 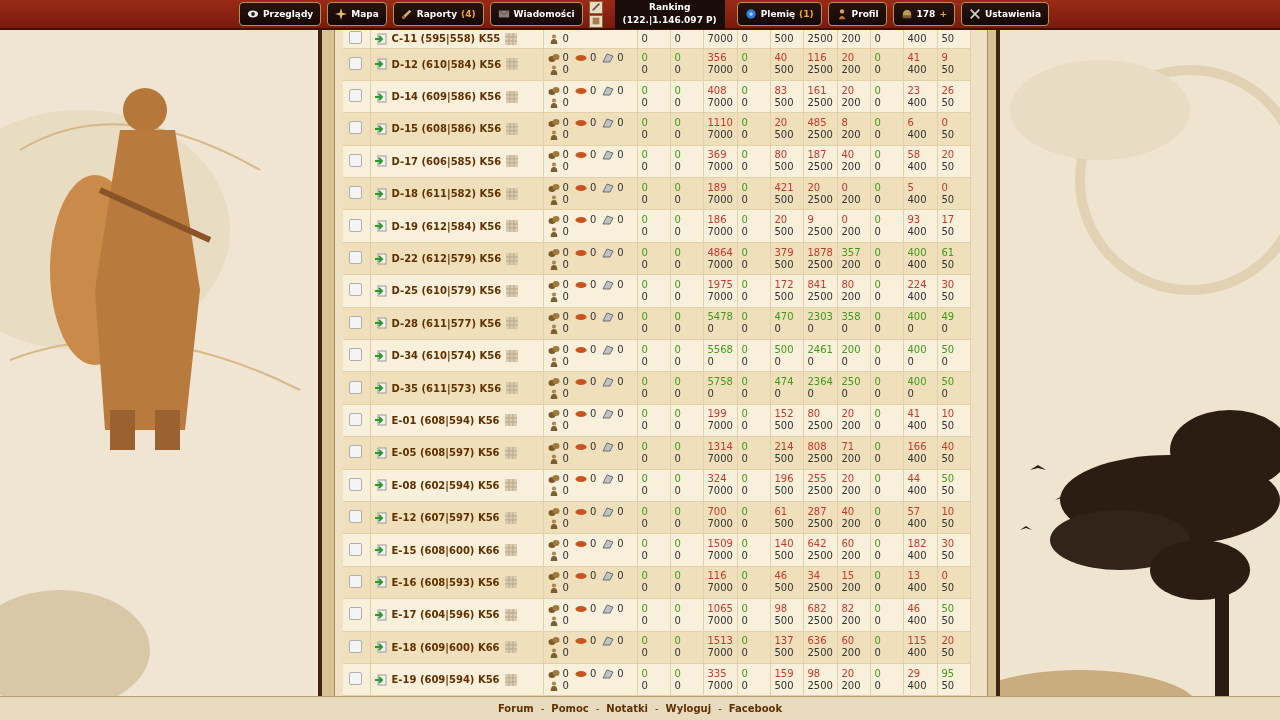 I want to click on village-link: D-14 (609|586) K56, so click(x=446, y=97).